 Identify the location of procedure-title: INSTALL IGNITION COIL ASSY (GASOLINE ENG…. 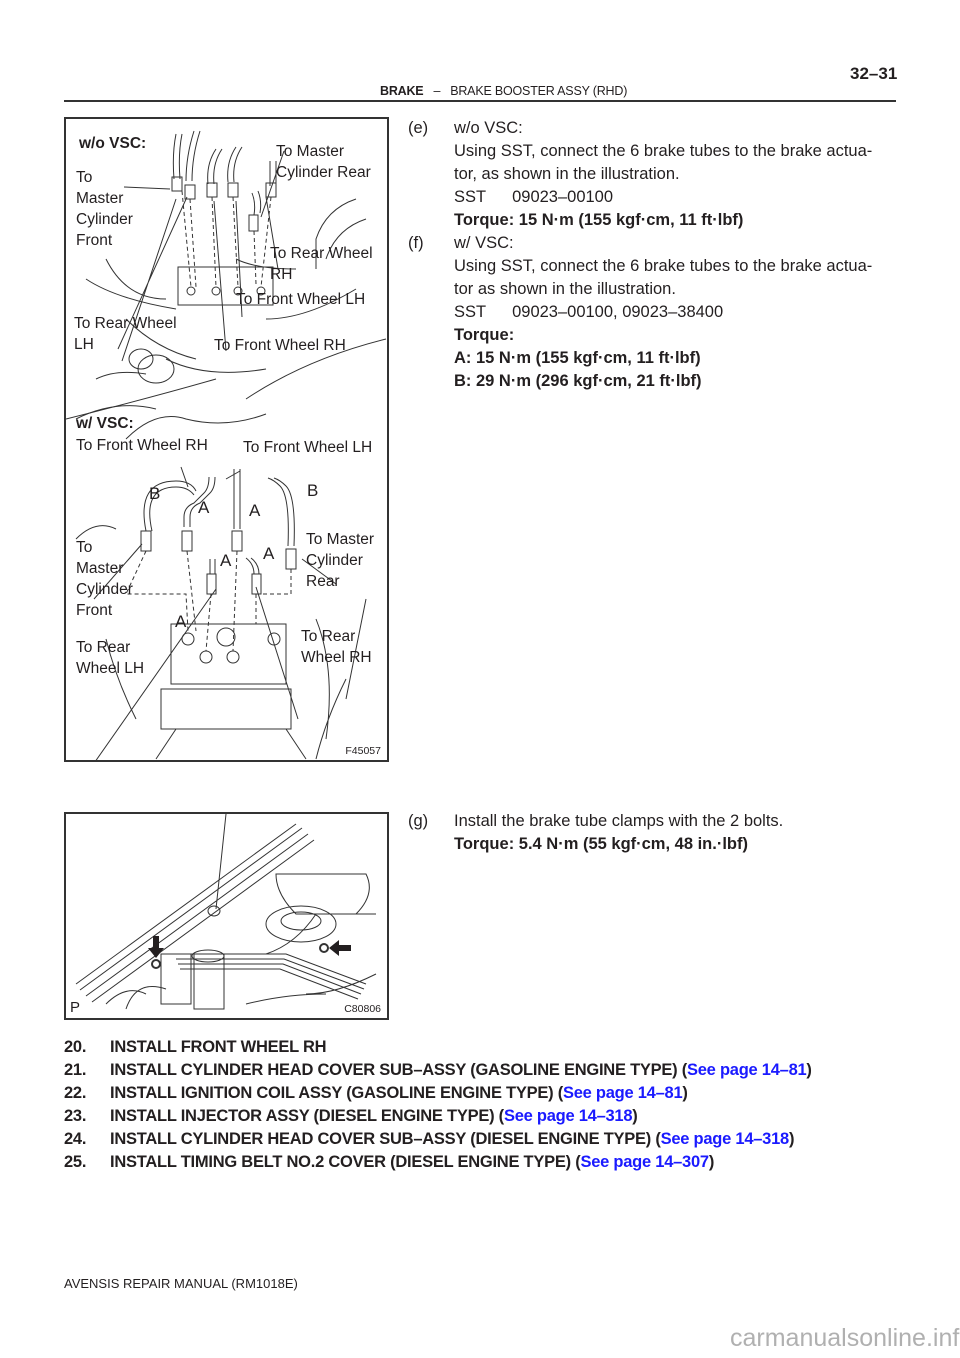
(336, 1093).